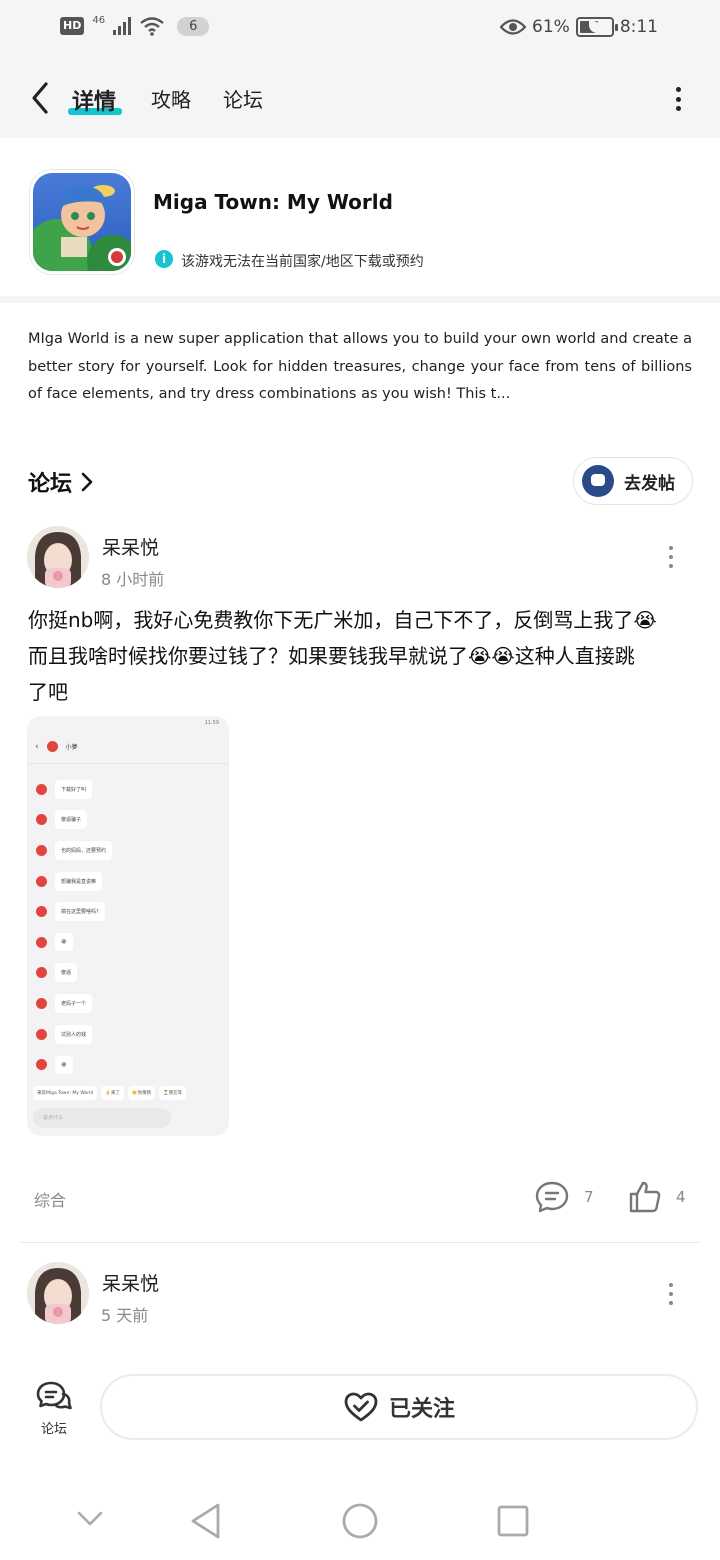  Describe the element at coordinates (74, 1003) in the screenshot. I see `screenshot-message: 老妈子一个` at that location.